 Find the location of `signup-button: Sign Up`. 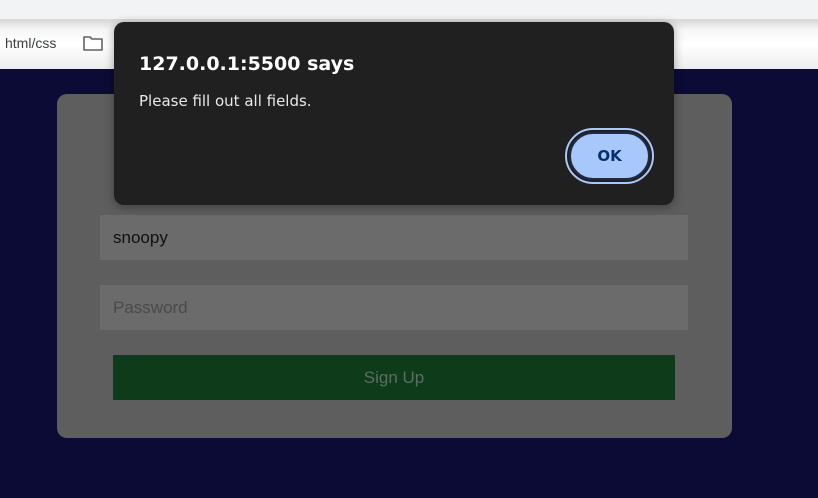

signup-button: Sign Up is located at coordinates (394, 377).